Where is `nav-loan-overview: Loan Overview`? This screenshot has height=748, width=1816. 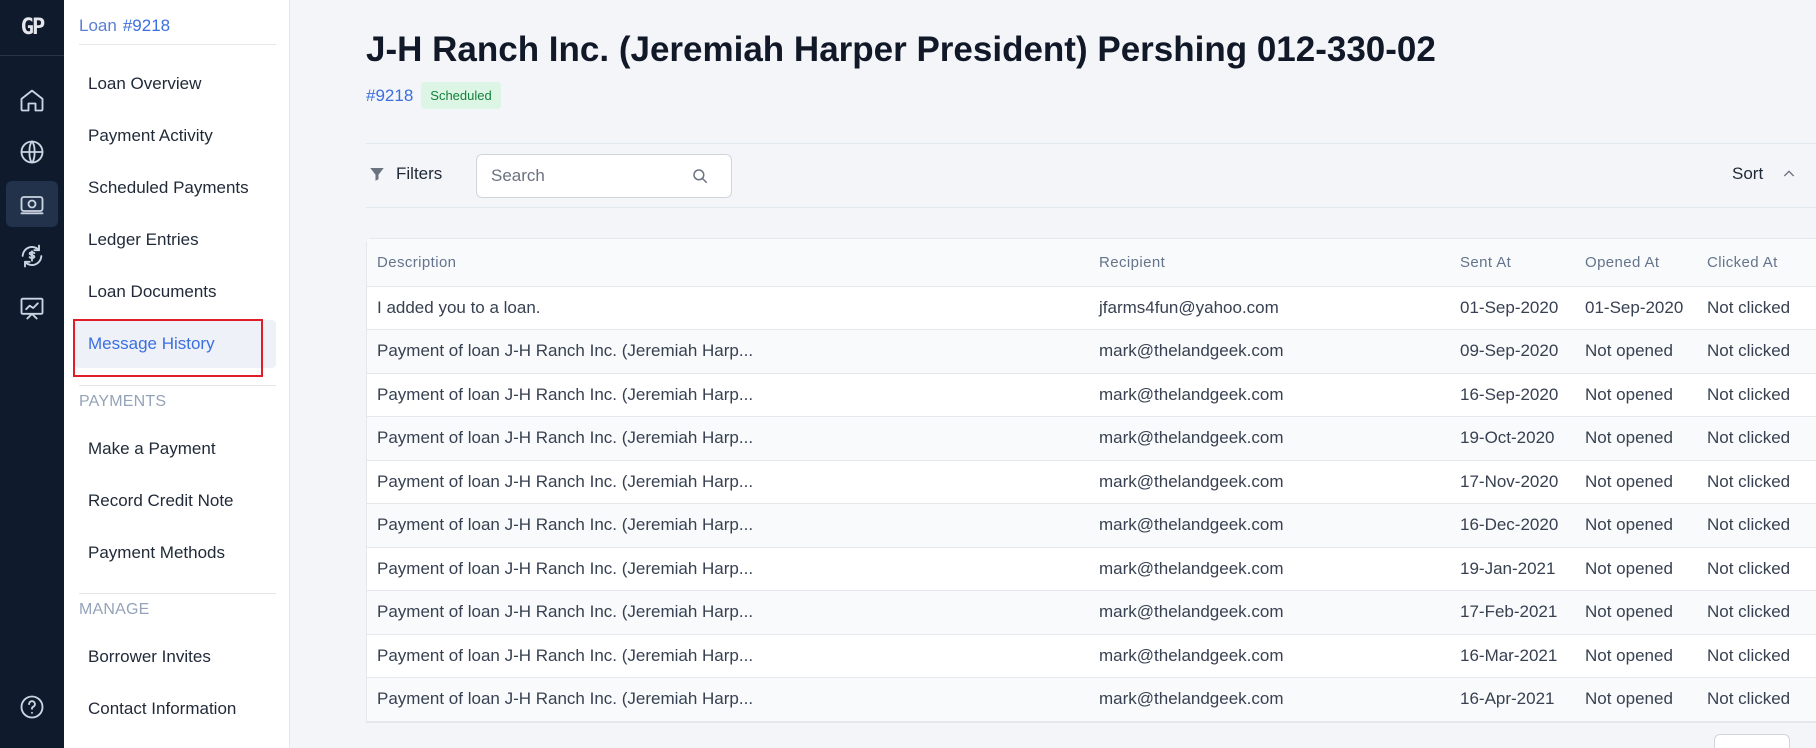 nav-loan-overview: Loan Overview is located at coordinates (175, 84).